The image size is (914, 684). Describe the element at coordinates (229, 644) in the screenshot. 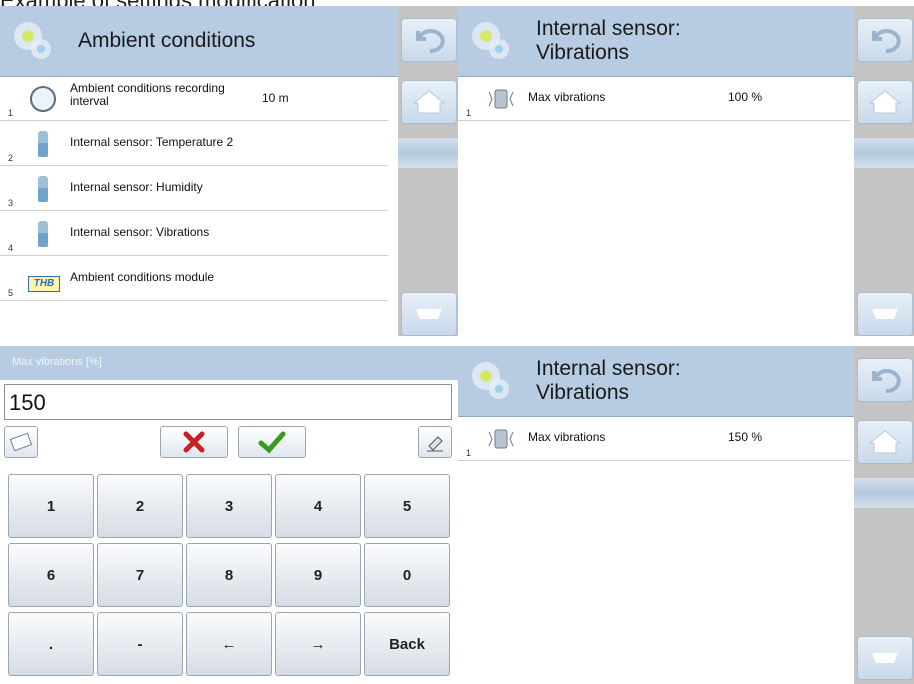

I see `key-cursor-left: ←` at that location.